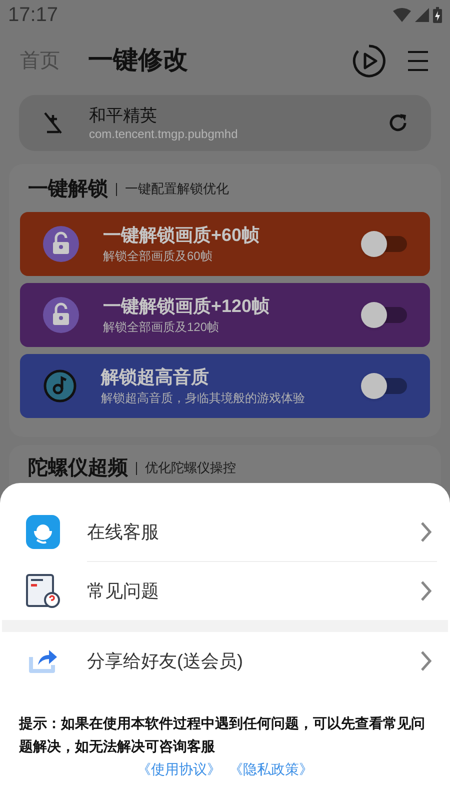 The width and height of the screenshot is (450, 800). What do you see at coordinates (203, 398) in the screenshot?
I see `option-subtitle: 解锁超高音质，身临其境般的游戏体验` at bounding box center [203, 398].